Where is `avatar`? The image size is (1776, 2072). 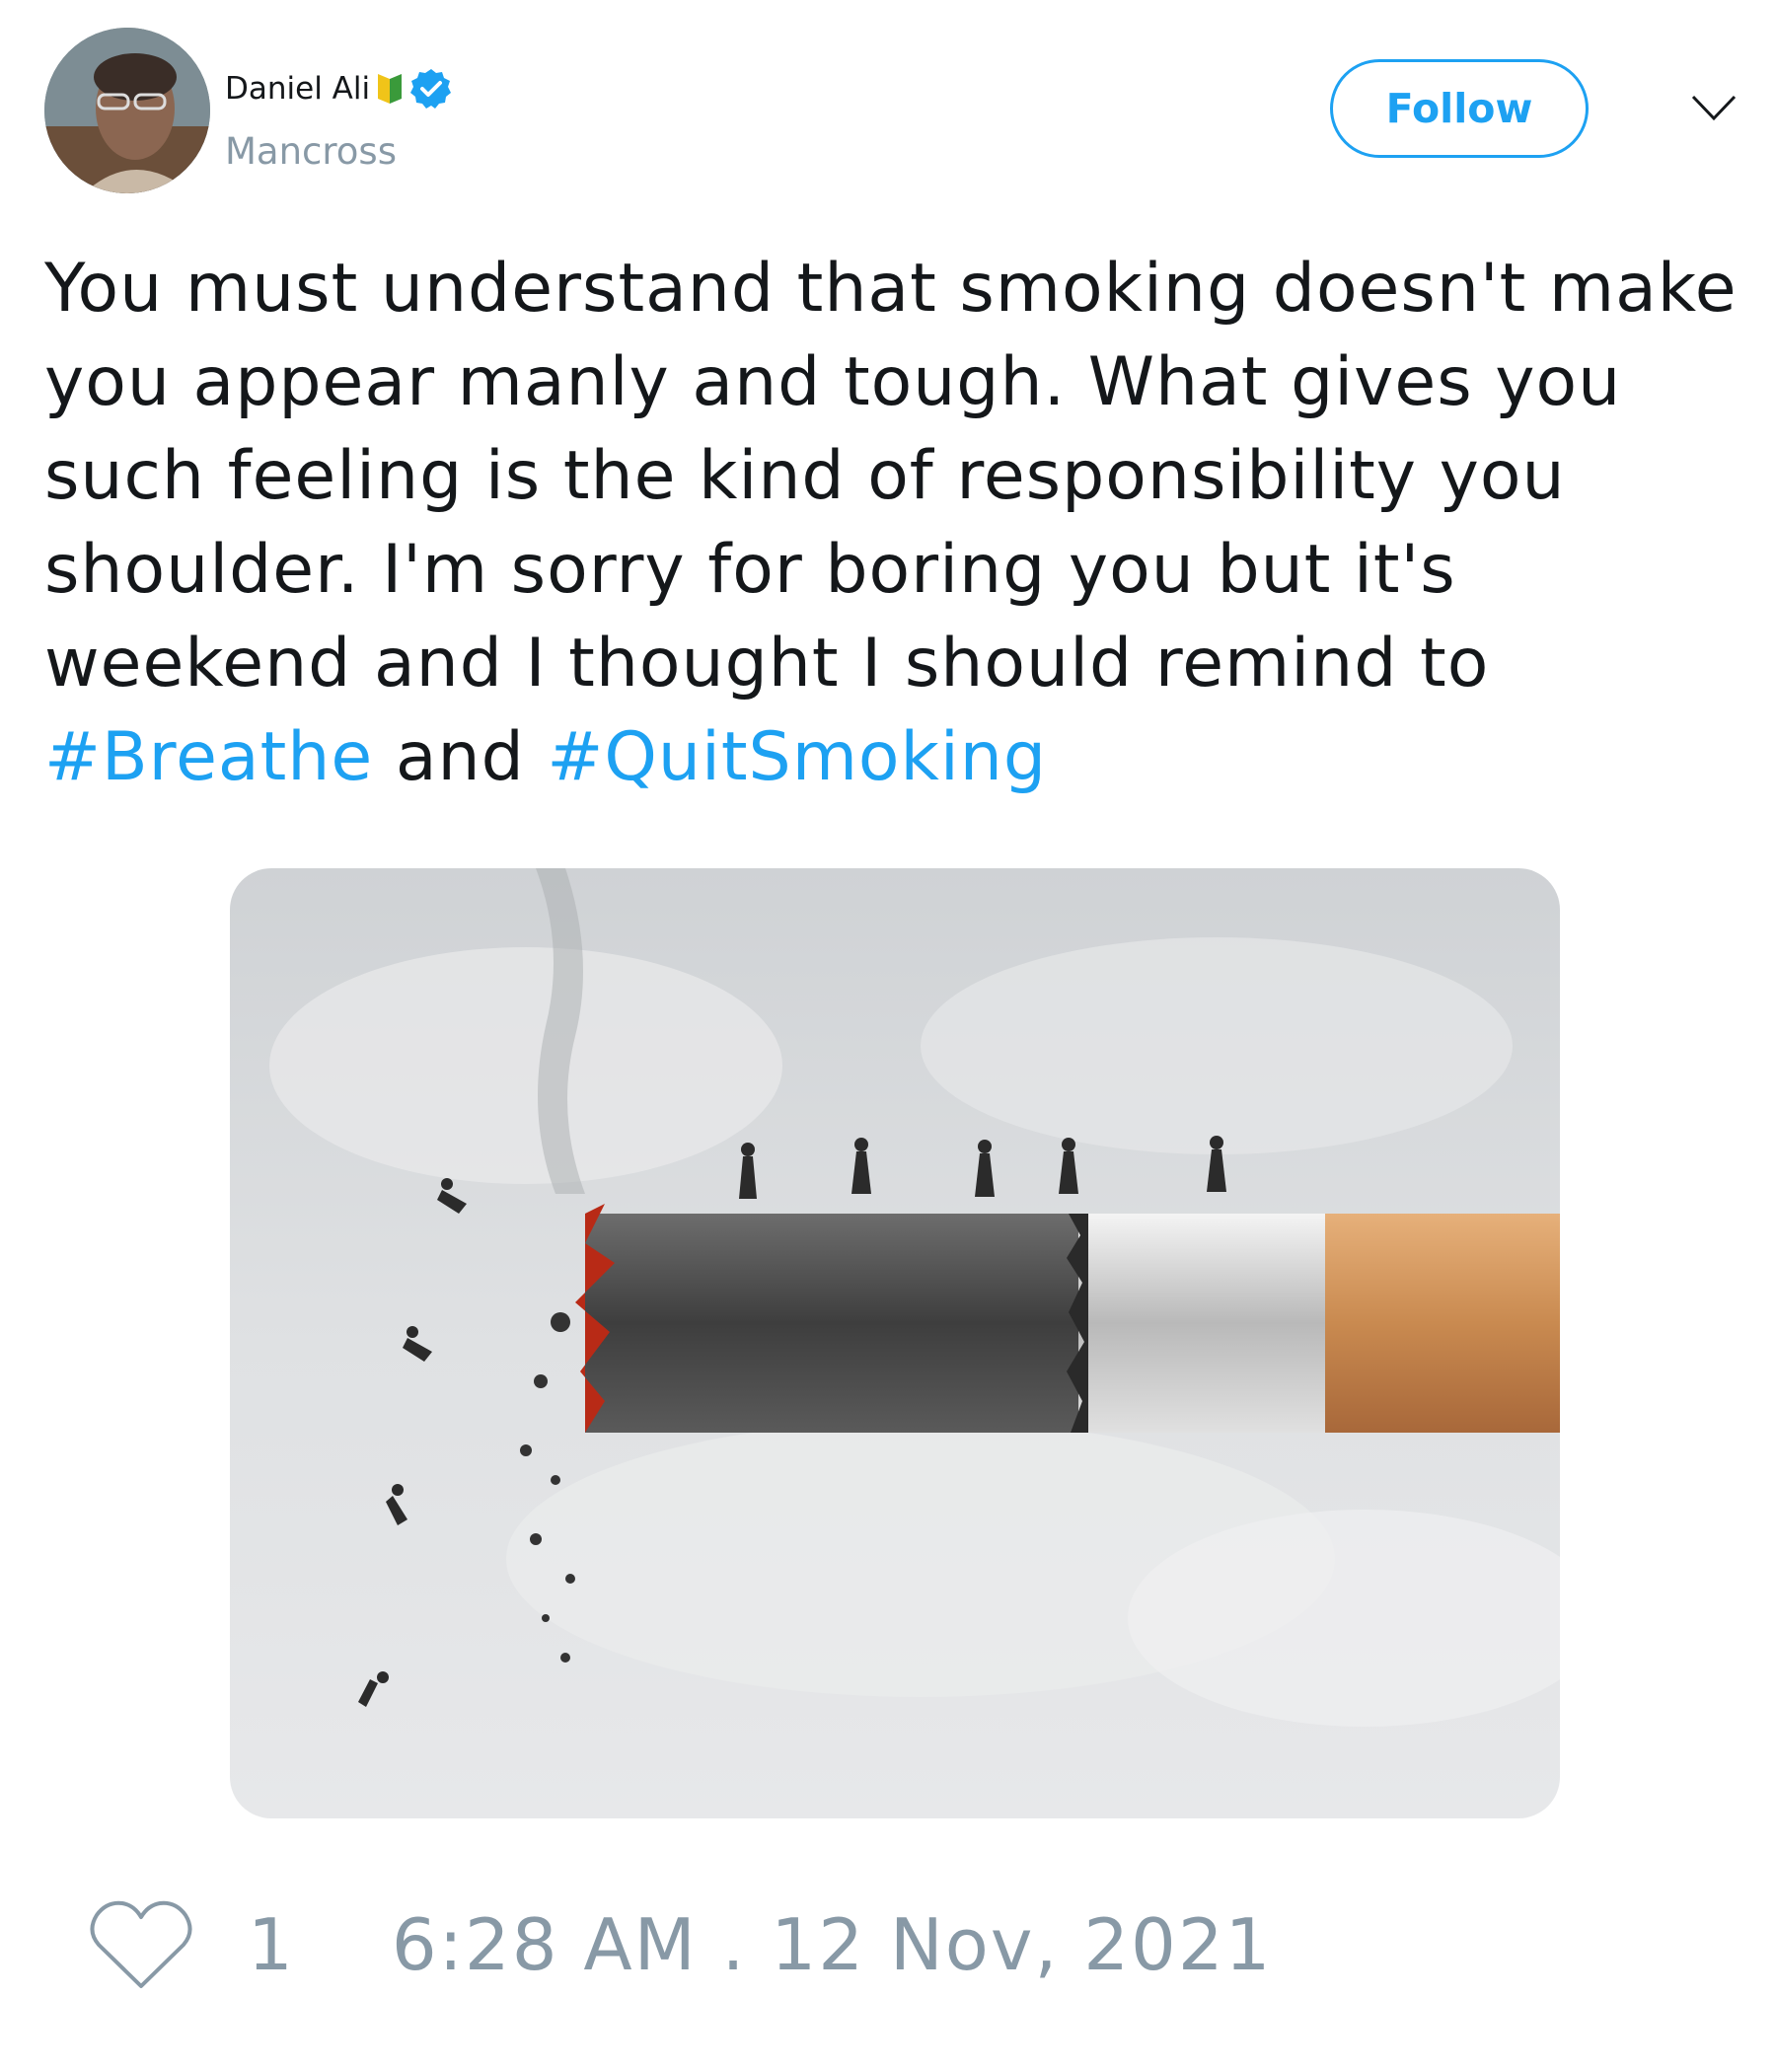
avatar is located at coordinates (127, 111).